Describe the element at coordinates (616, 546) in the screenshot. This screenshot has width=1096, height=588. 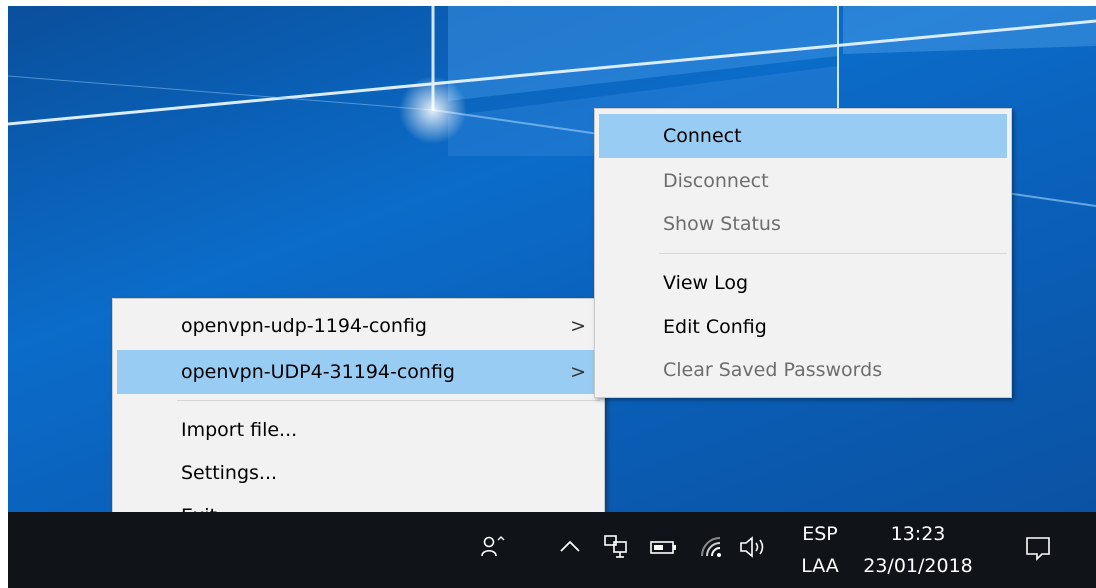
I see `network-icon` at that location.